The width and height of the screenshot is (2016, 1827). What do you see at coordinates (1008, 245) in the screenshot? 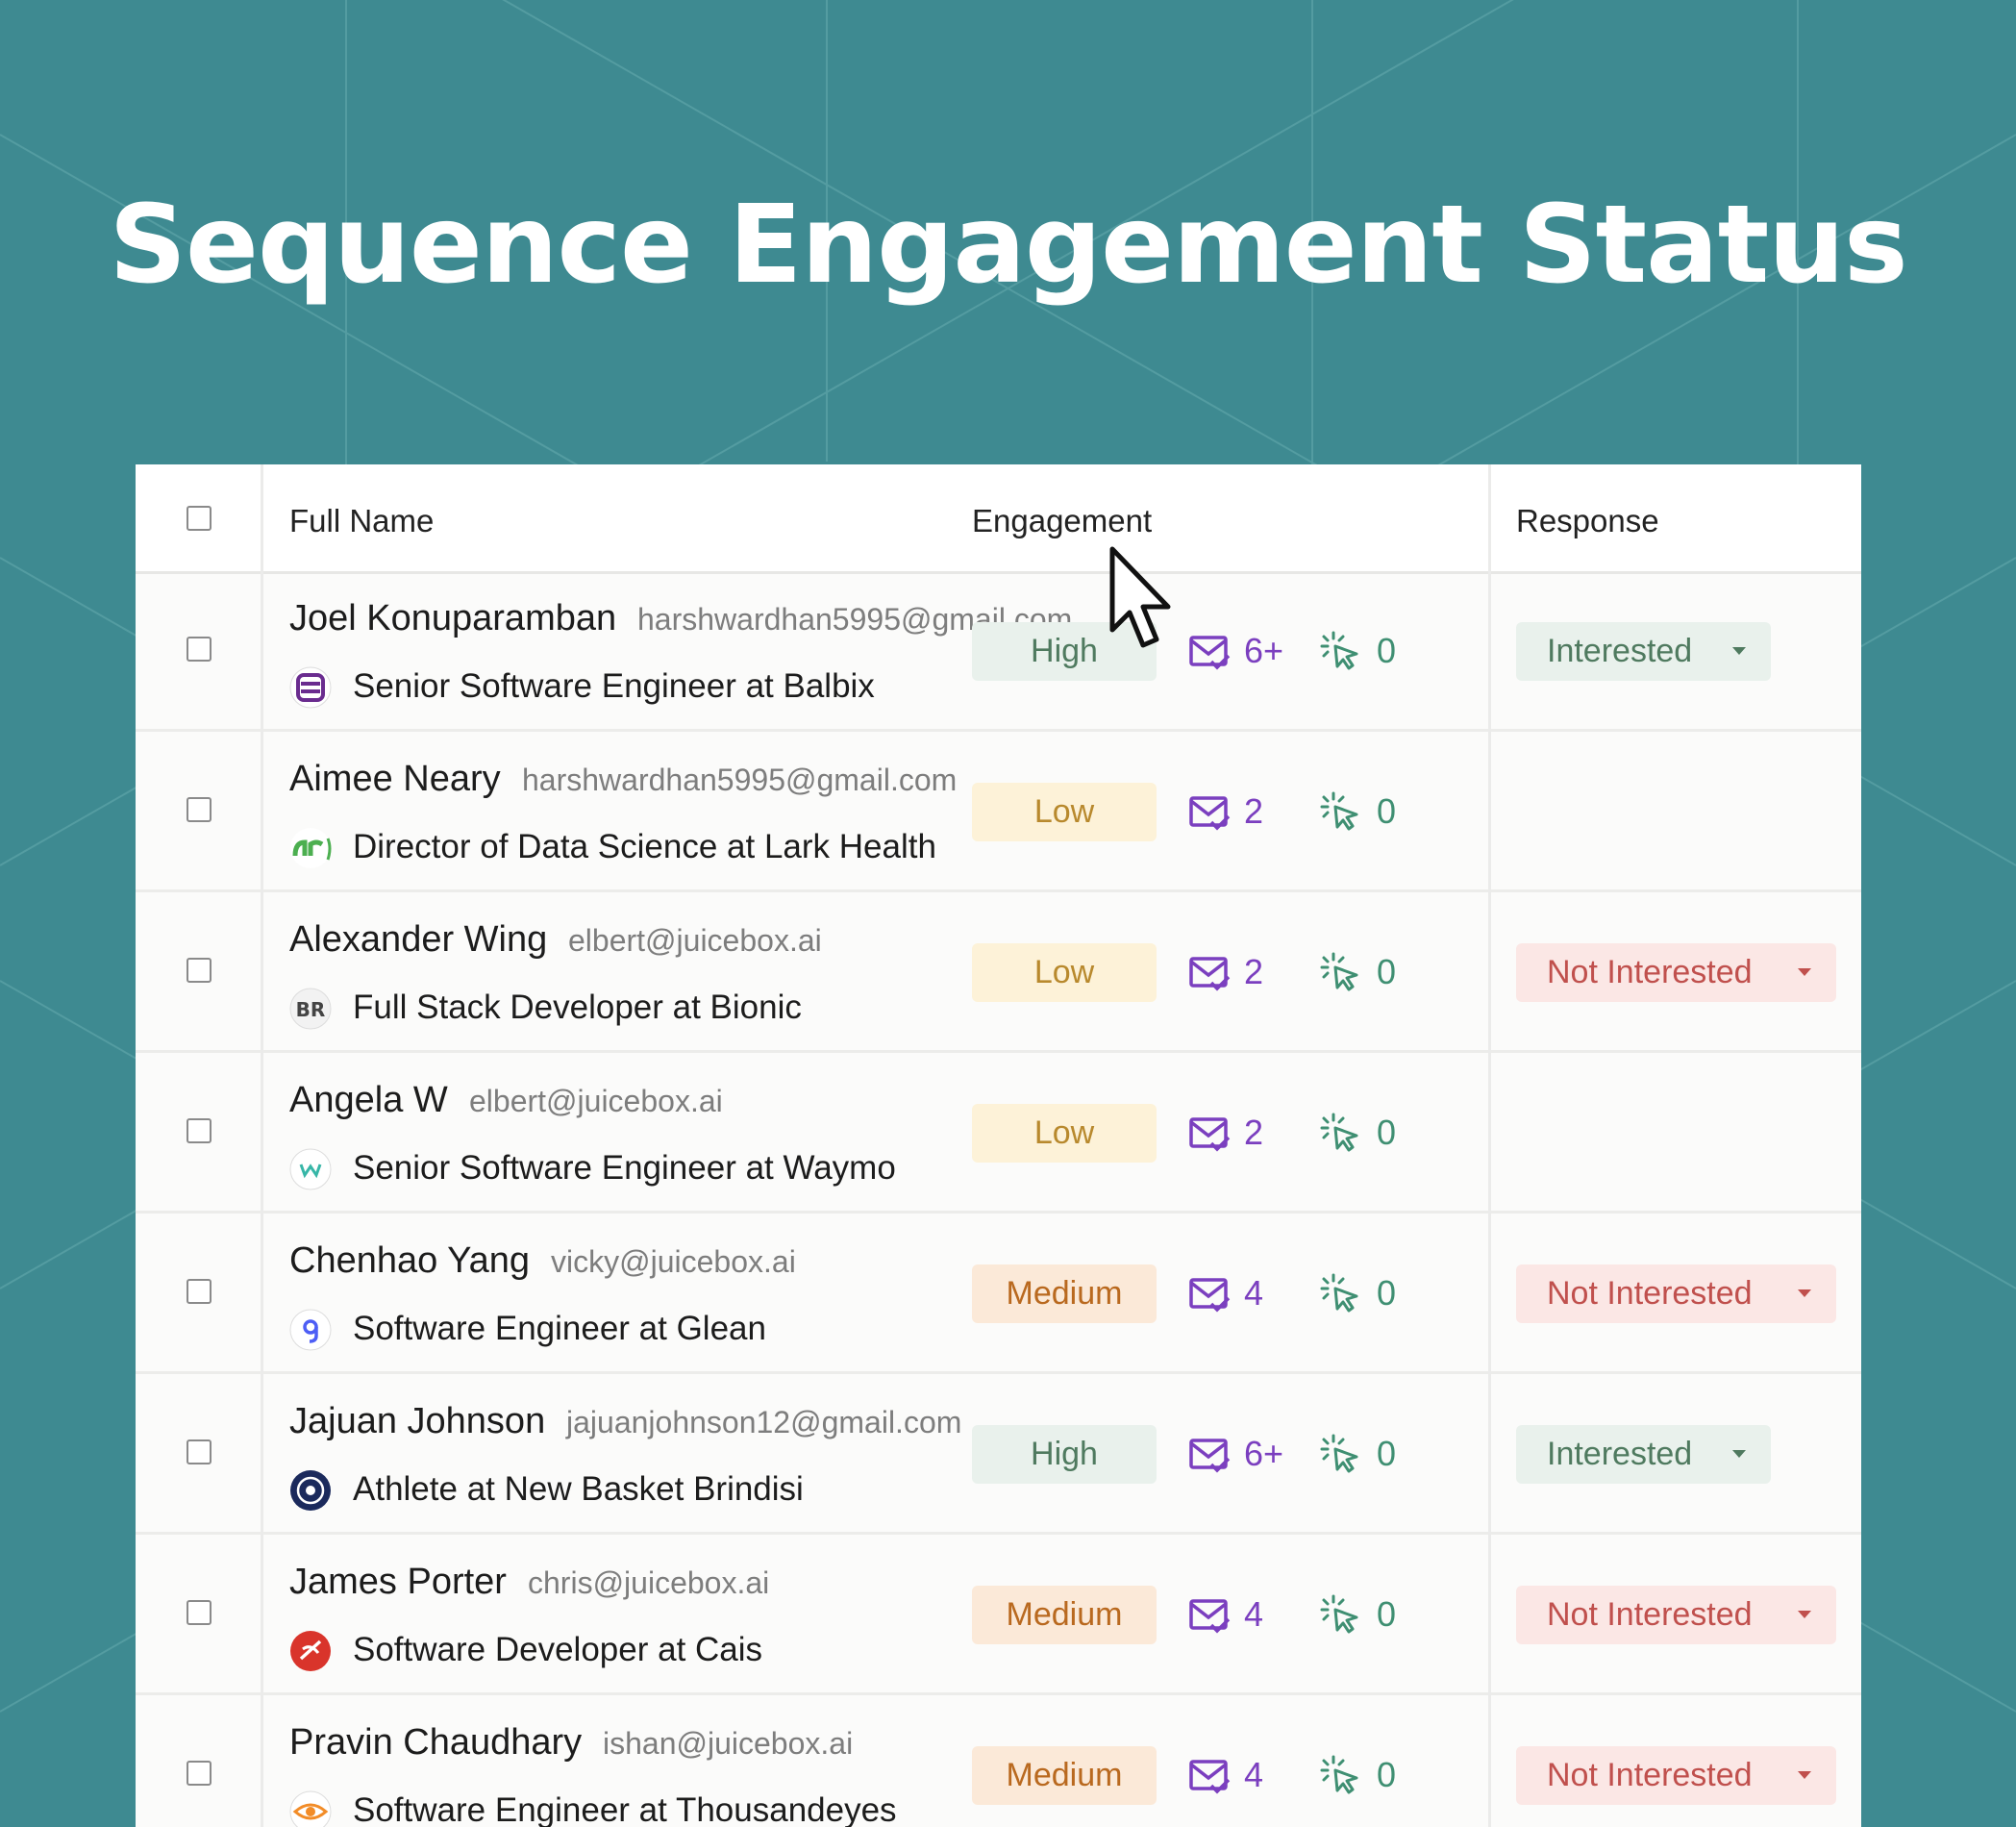
I see `page-title: Sequence Engagement Status` at bounding box center [1008, 245].